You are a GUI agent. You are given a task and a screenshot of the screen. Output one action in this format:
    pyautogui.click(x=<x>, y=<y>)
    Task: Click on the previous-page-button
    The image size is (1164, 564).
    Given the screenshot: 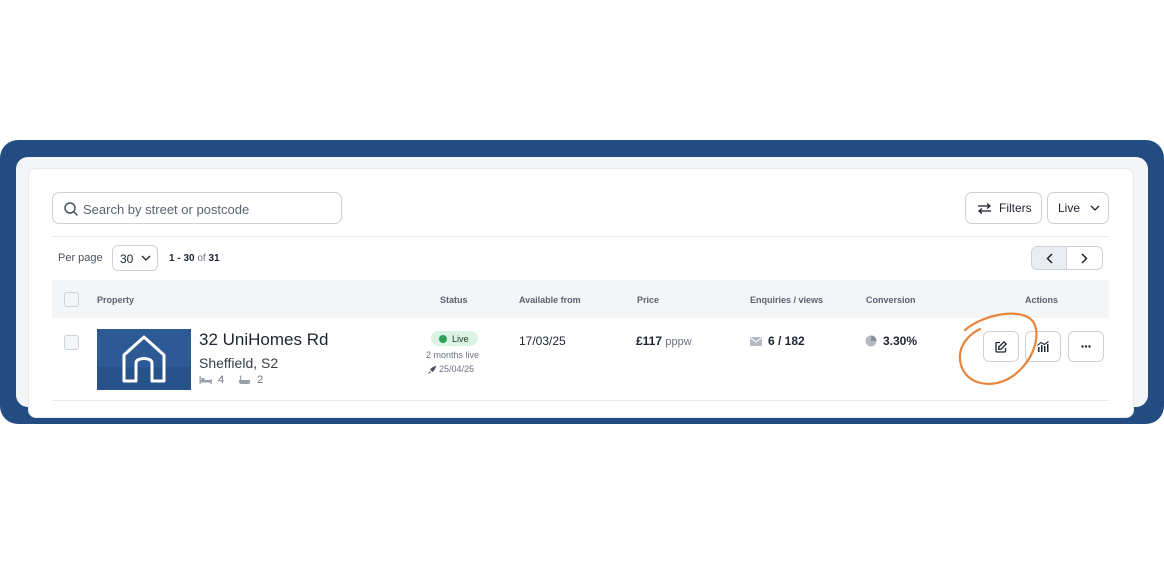 What is the action you would take?
    pyautogui.click(x=1050, y=258)
    